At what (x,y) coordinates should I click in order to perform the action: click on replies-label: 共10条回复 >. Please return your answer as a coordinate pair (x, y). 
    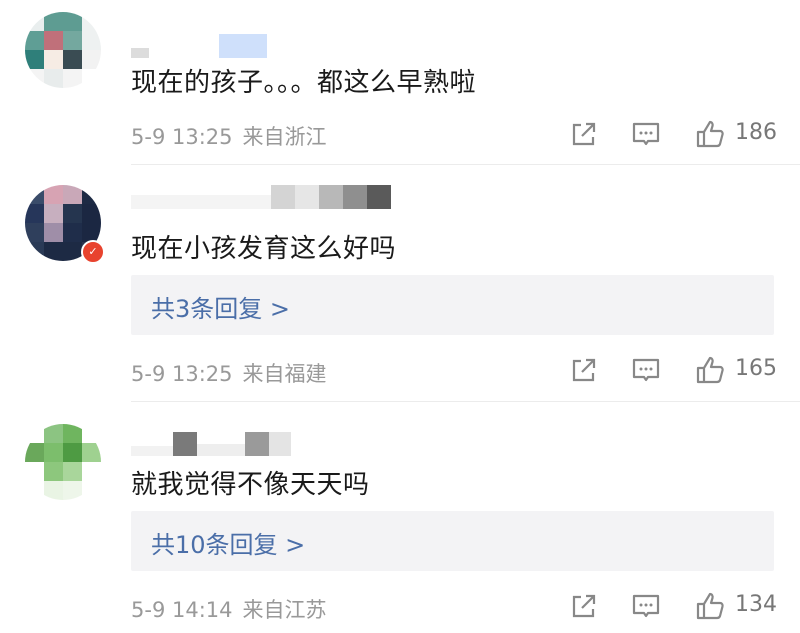
    Looking at the image, I should click on (228, 545).